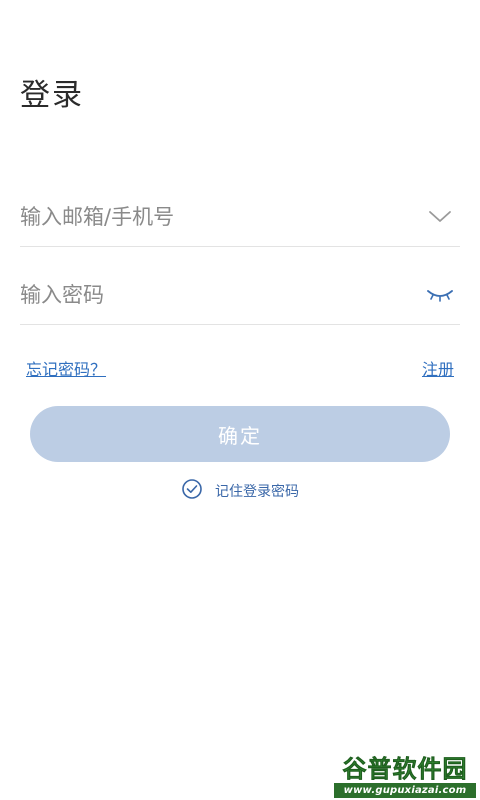  I want to click on account-input, so click(210, 217).